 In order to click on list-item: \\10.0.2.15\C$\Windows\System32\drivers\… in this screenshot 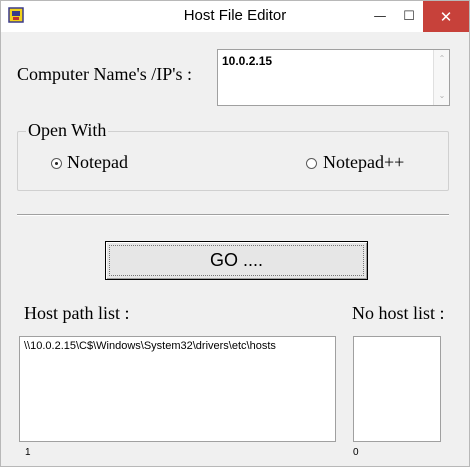, I will do `click(150, 346)`.